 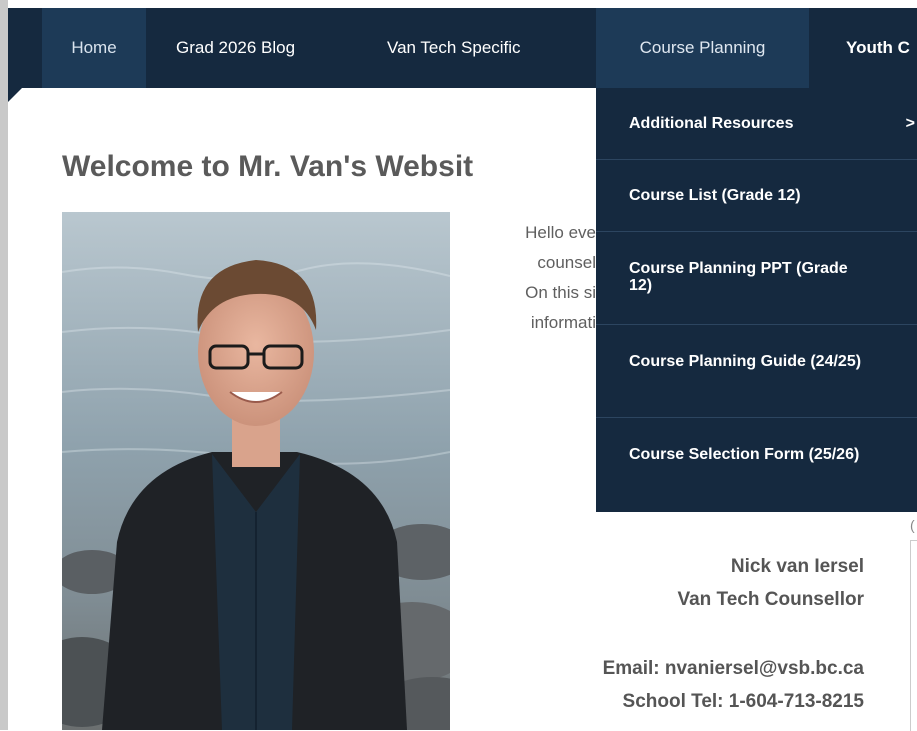 What do you see at coordinates (563, 322) in the screenshot?
I see `intro-line: informati` at bounding box center [563, 322].